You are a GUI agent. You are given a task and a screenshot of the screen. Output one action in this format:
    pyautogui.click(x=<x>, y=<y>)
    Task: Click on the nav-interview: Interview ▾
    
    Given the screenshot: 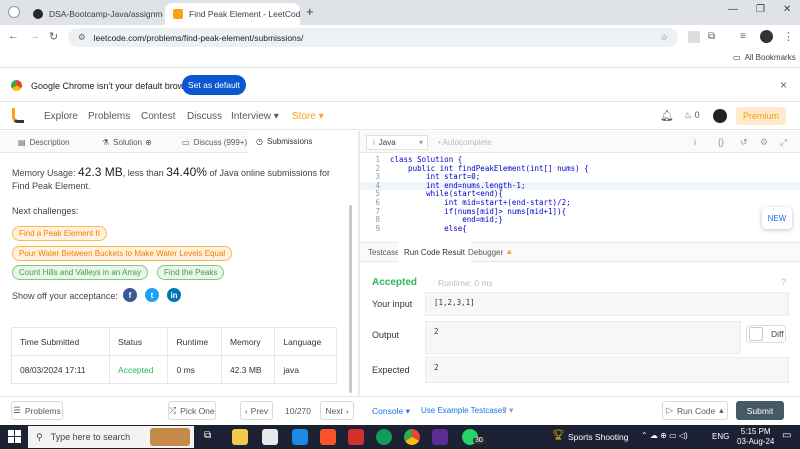 What is the action you would take?
    pyautogui.click(x=255, y=116)
    